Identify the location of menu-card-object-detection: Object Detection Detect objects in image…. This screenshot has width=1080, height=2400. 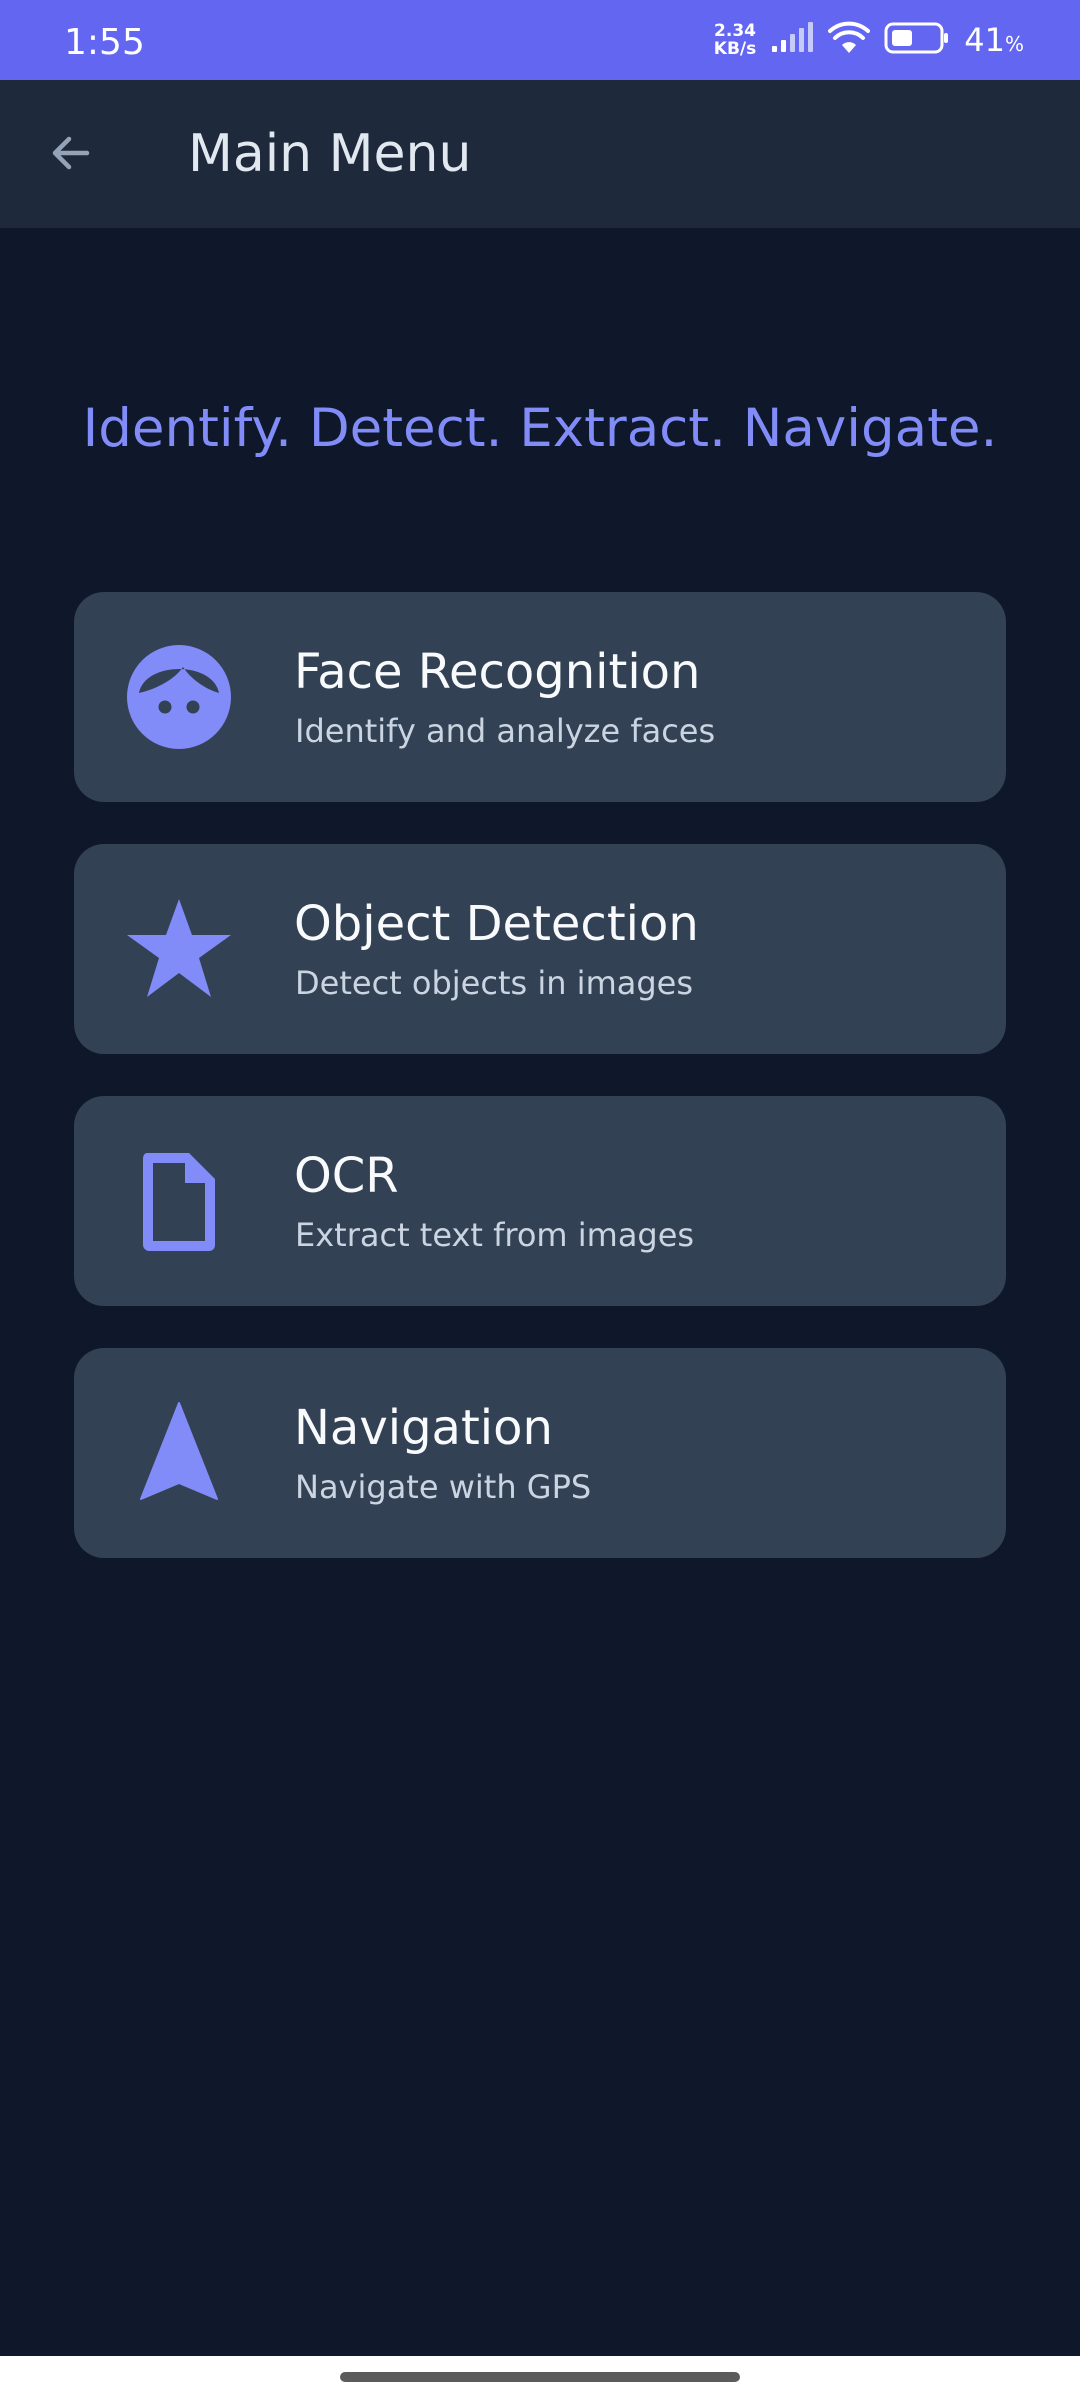
(540, 949).